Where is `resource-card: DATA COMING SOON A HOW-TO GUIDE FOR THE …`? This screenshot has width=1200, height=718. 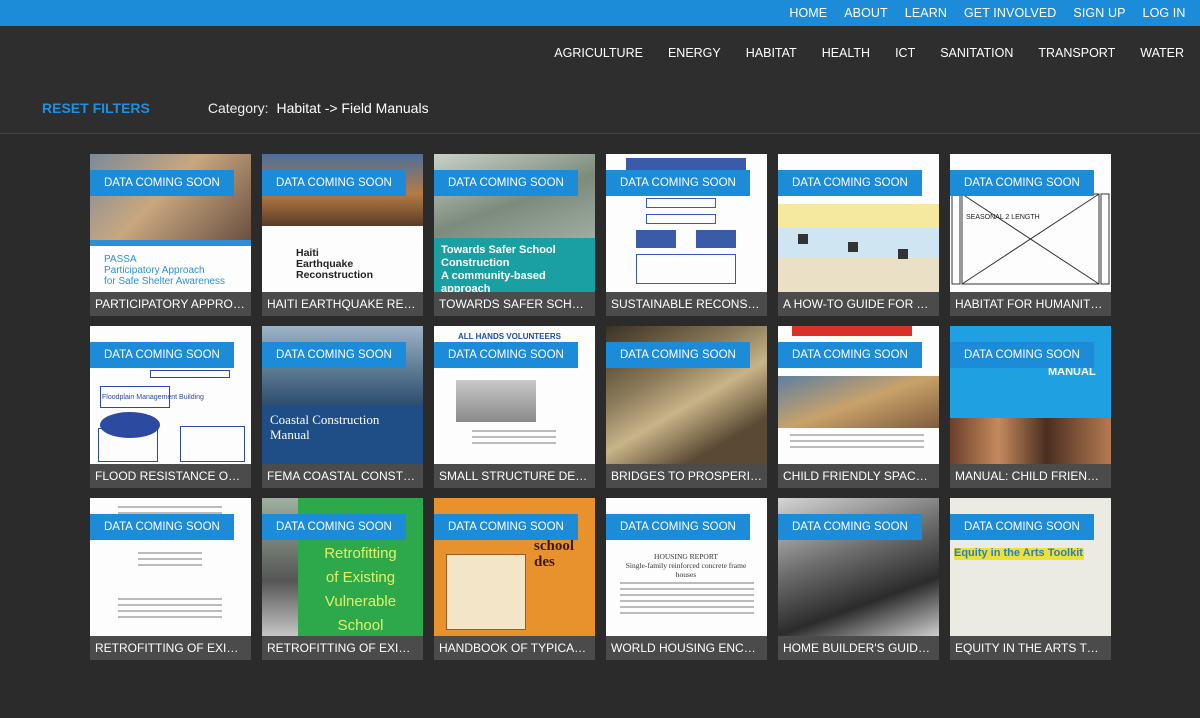 resource-card: DATA COMING SOON A HOW-TO GUIDE FOR THE … is located at coordinates (858, 235).